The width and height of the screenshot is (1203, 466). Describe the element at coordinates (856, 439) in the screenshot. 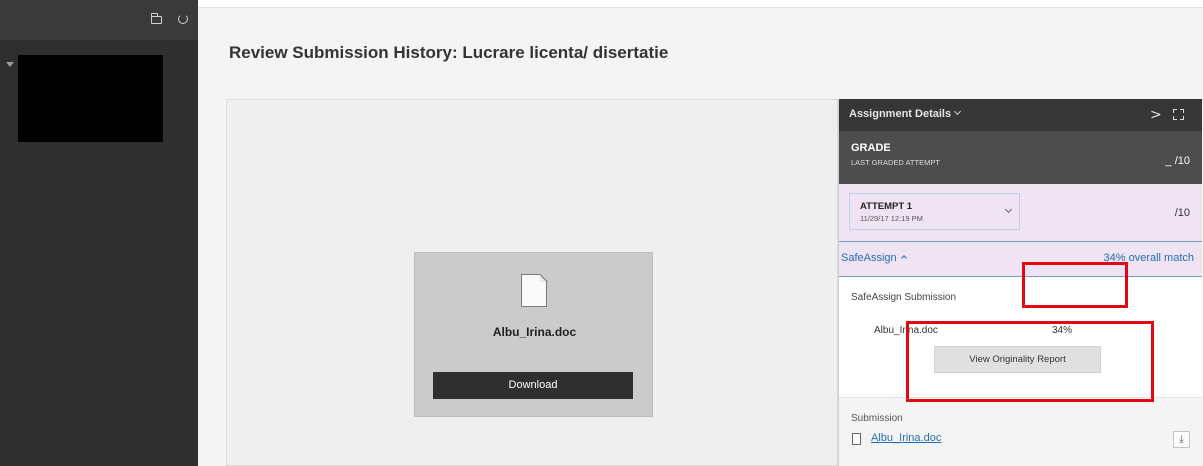

I see `file-icon` at that location.